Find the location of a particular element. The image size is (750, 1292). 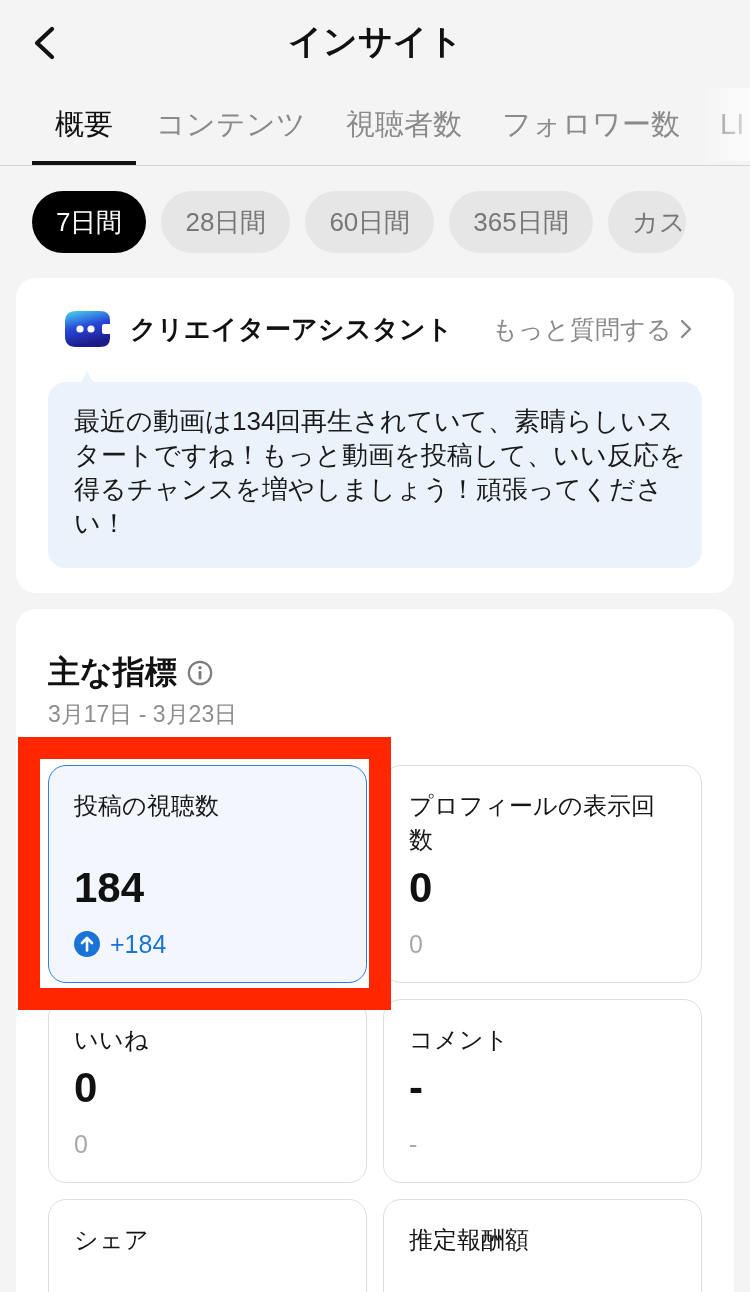

metric-card: シェア is located at coordinates (207, 1245).